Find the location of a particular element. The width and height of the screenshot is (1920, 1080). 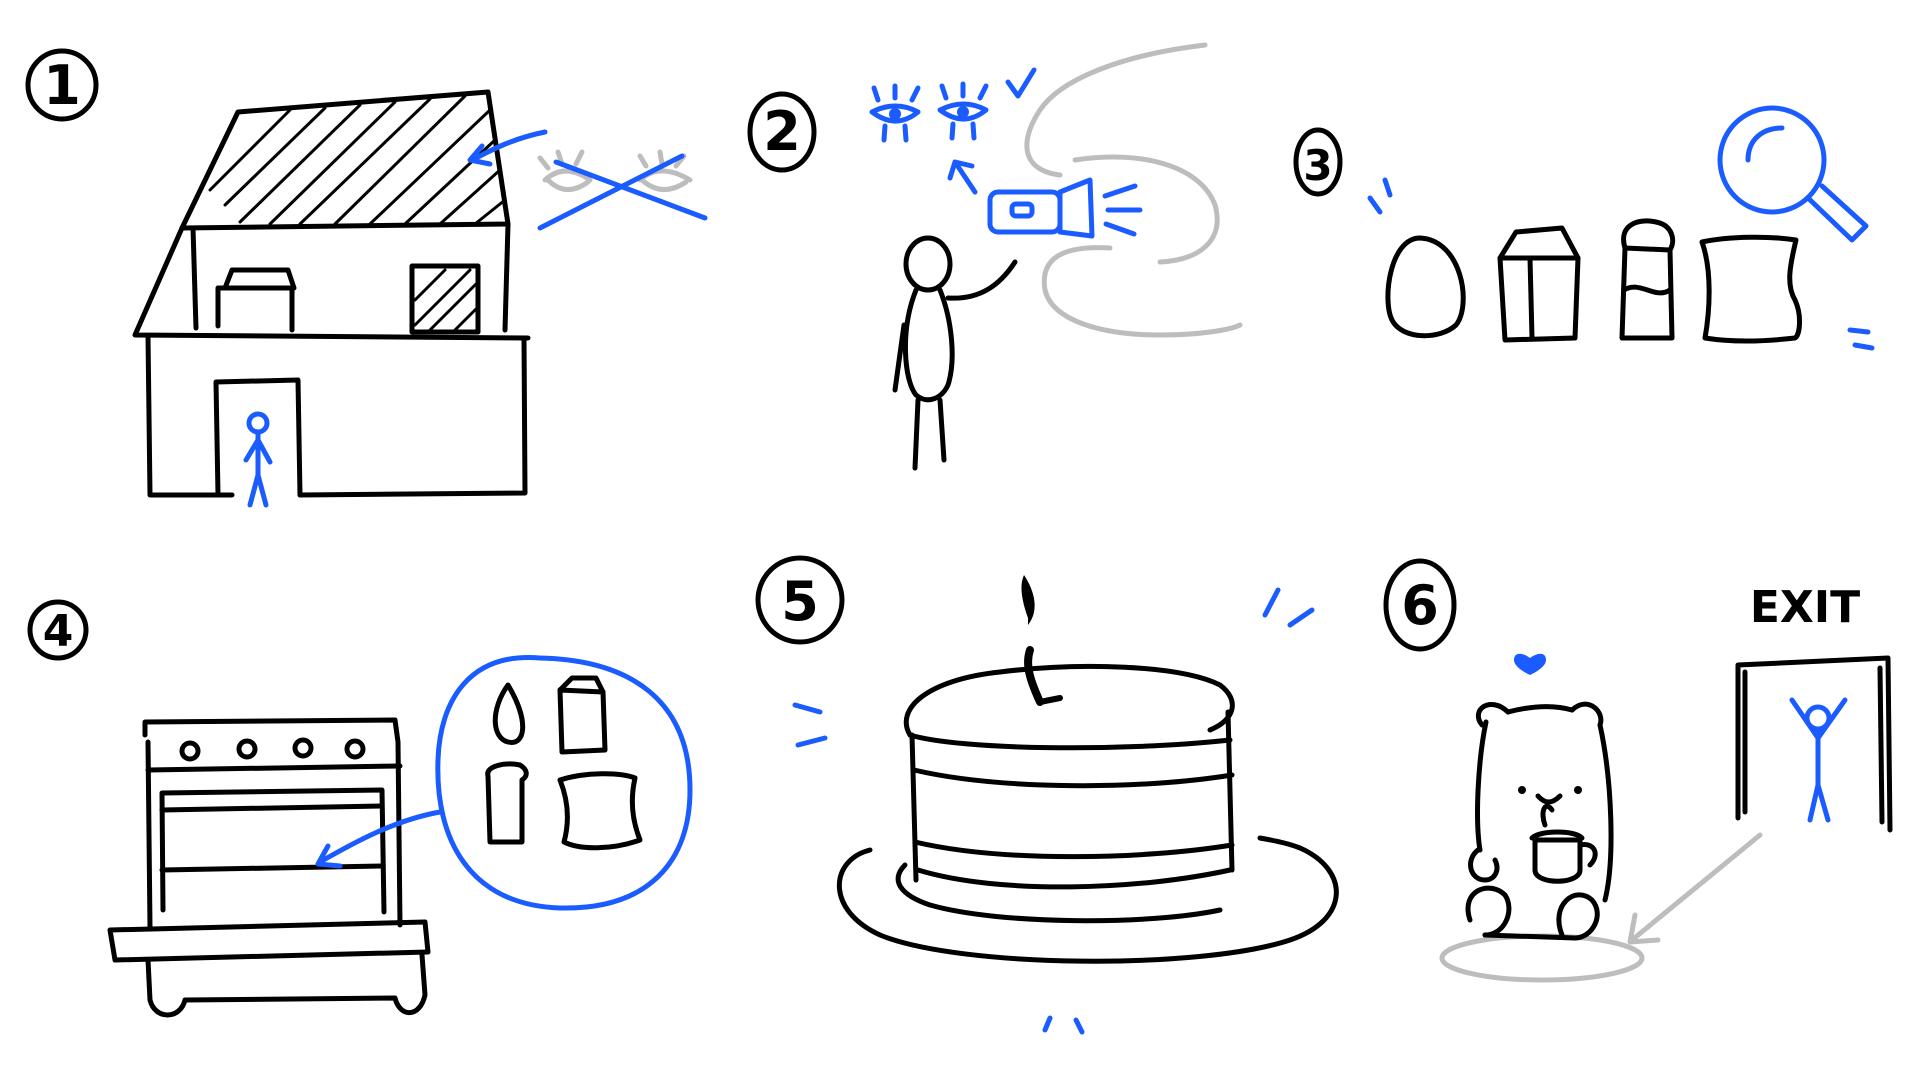

cake-icon is located at coordinates (1087, 769).